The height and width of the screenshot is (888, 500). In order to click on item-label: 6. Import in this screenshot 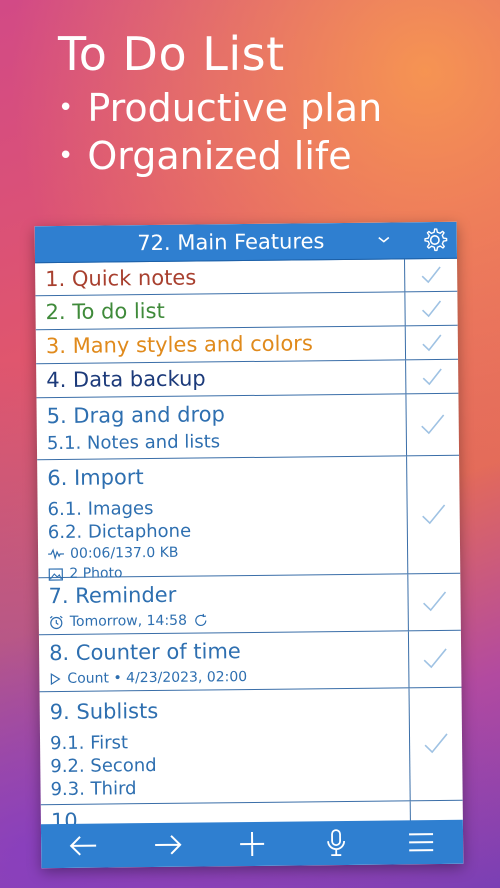, I will do `click(95, 478)`.